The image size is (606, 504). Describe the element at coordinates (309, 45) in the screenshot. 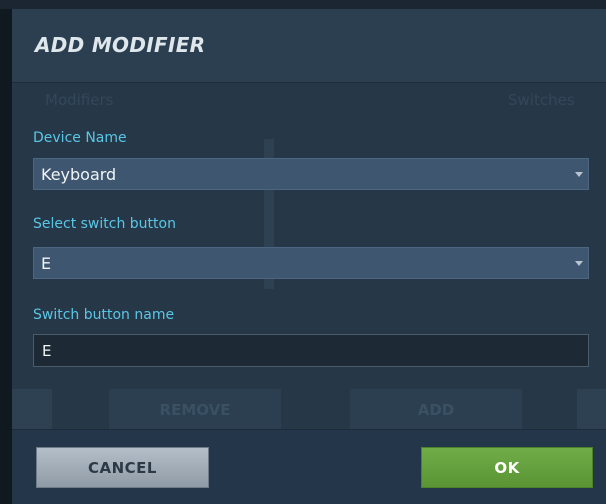

I see `dialog-header: ADD MODIFIER` at that location.